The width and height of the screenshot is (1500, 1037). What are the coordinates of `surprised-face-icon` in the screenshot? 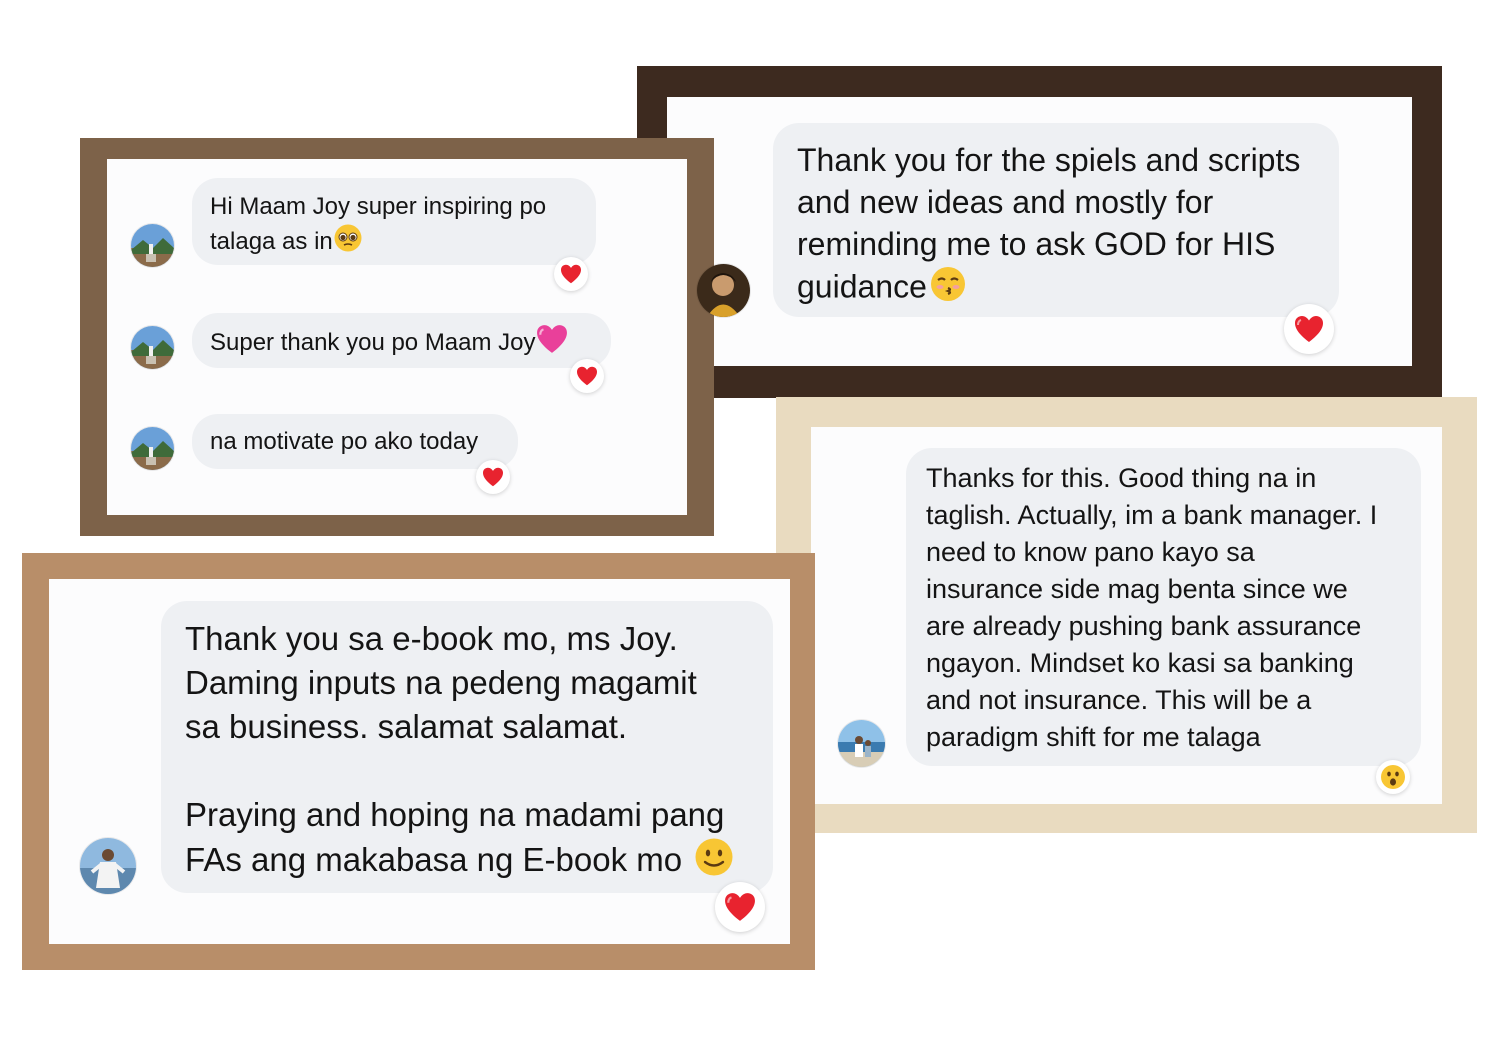 It's located at (1393, 777).